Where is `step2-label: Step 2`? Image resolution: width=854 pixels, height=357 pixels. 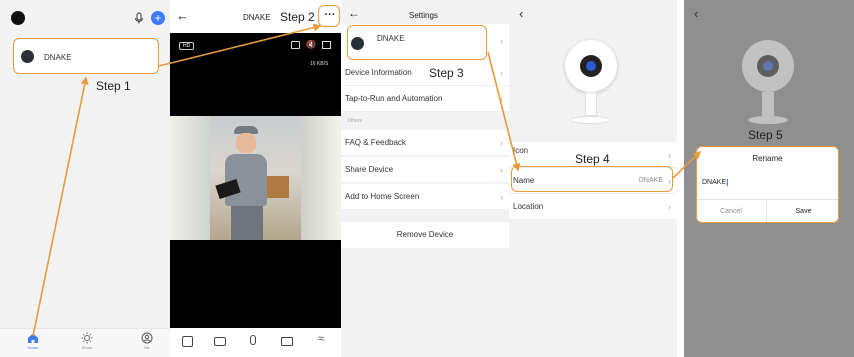
step2-label: Step 2 is located at coordinates (297, 17).